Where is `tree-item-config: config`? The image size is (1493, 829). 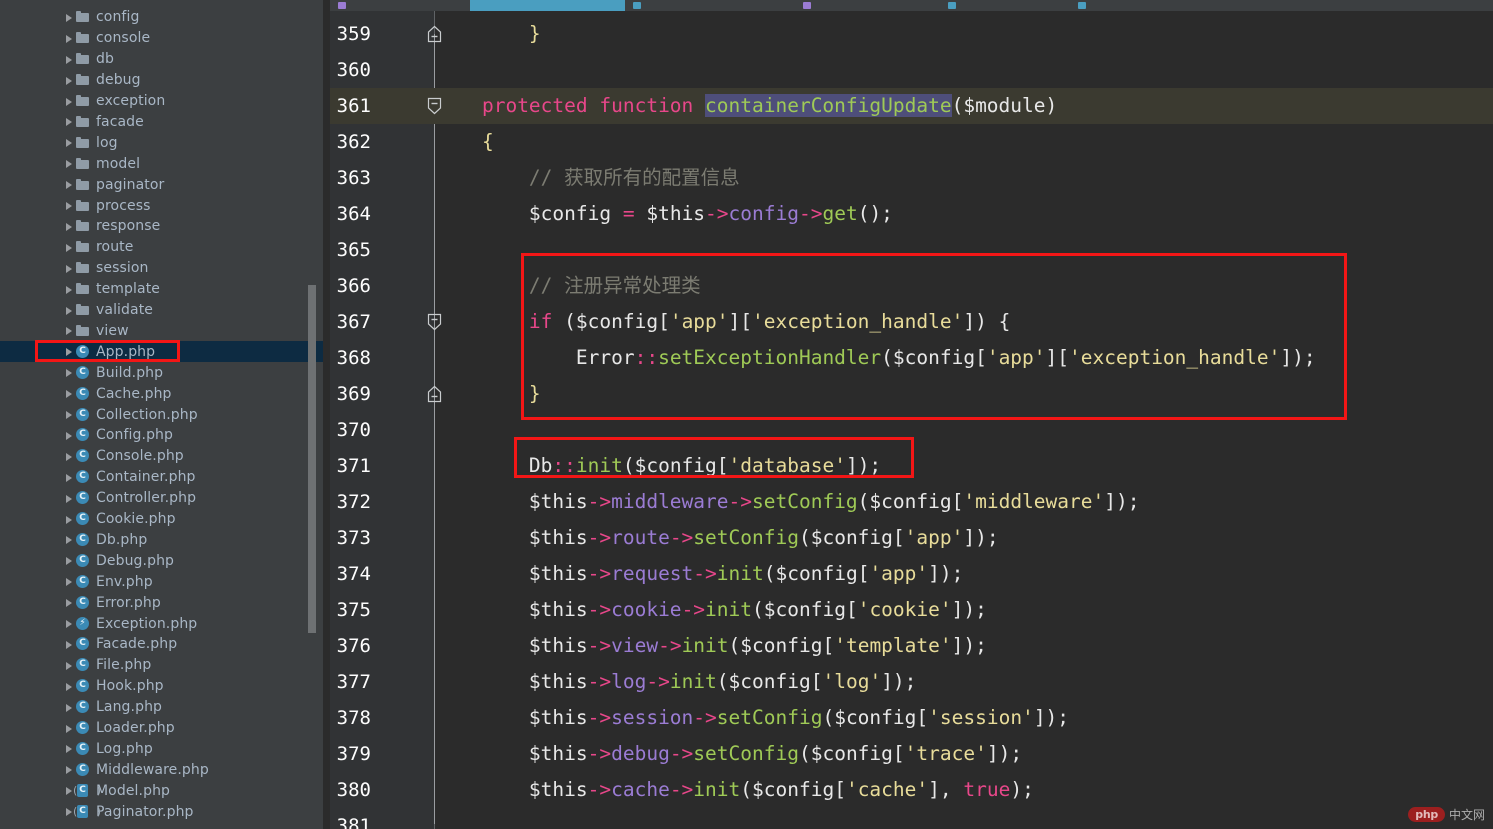 tree-item-config: config is located at coordinates (161, 17).